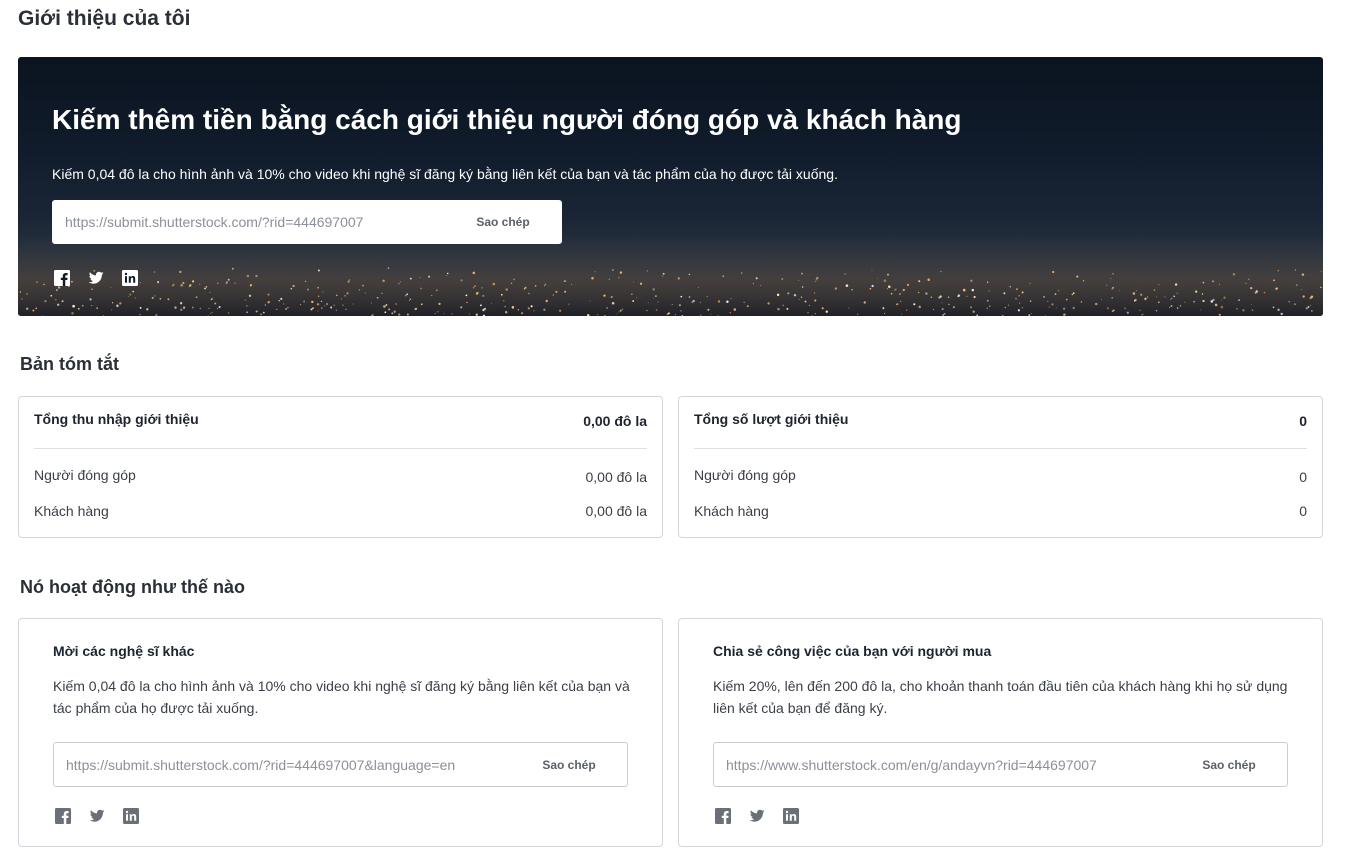 This screenshot has width=1347, height=862. What do you see at coordinates (503, 222) in the screenshot?
I see `hero-copy-button: Sao chép` at bounding box center [503, 222].